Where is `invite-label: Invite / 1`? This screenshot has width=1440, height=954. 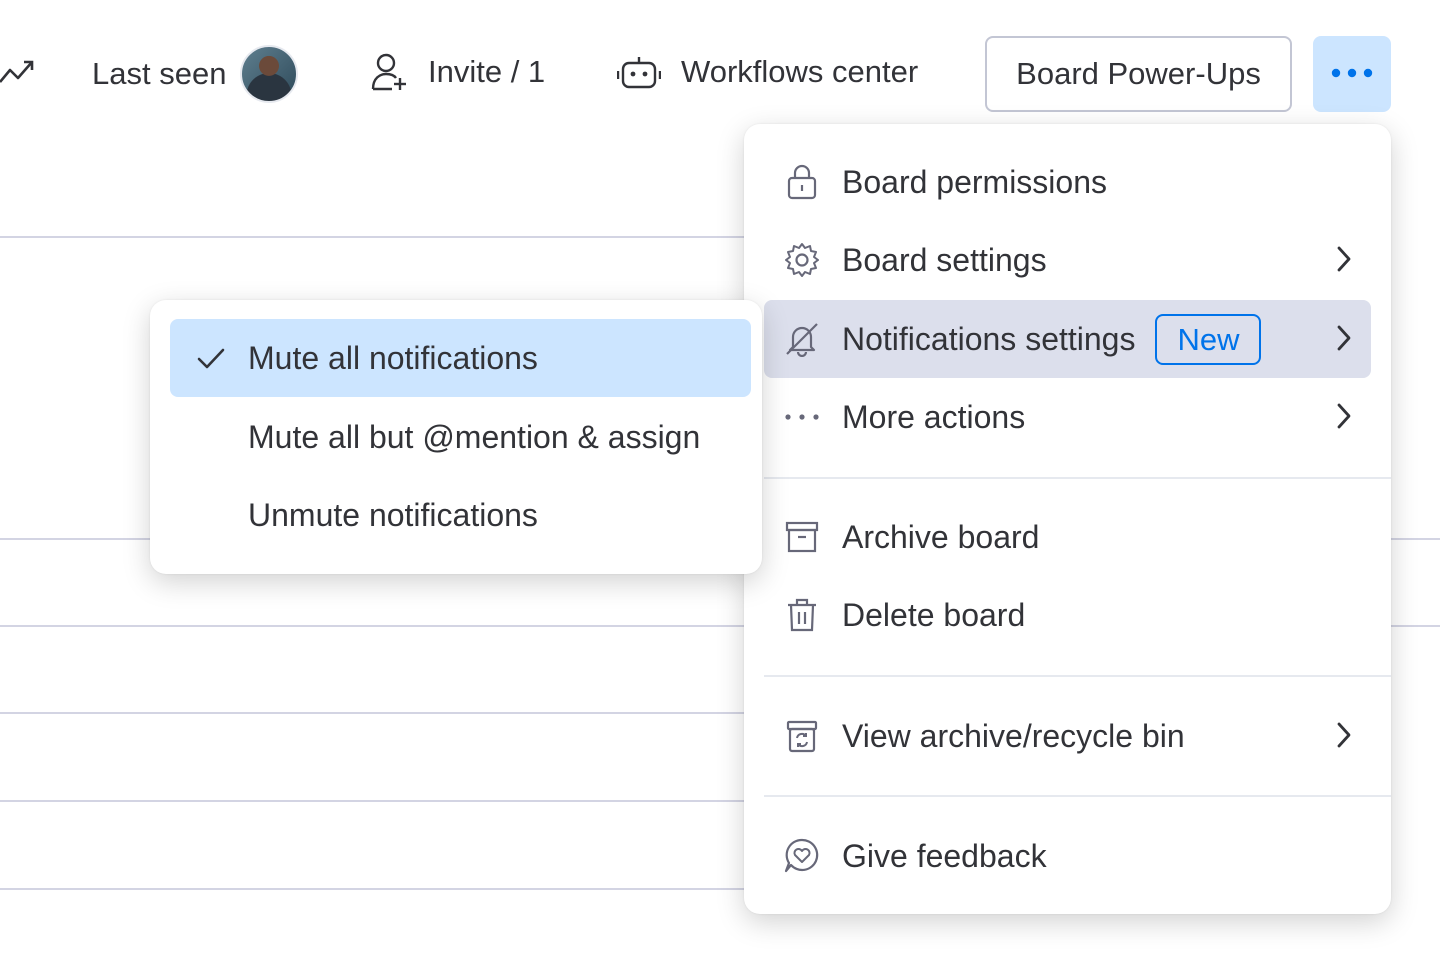 invite-label: Invite / 1 is located at coordinates (487, 71).